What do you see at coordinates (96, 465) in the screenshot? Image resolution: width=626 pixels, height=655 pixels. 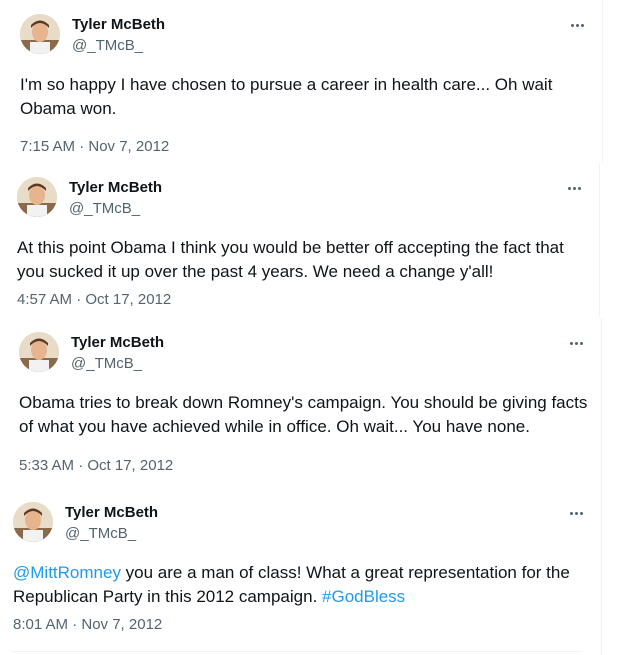 I see `tweet-timestamp: 5:33 AM · Oct 17, 2012` at bounding box center [96, 465].